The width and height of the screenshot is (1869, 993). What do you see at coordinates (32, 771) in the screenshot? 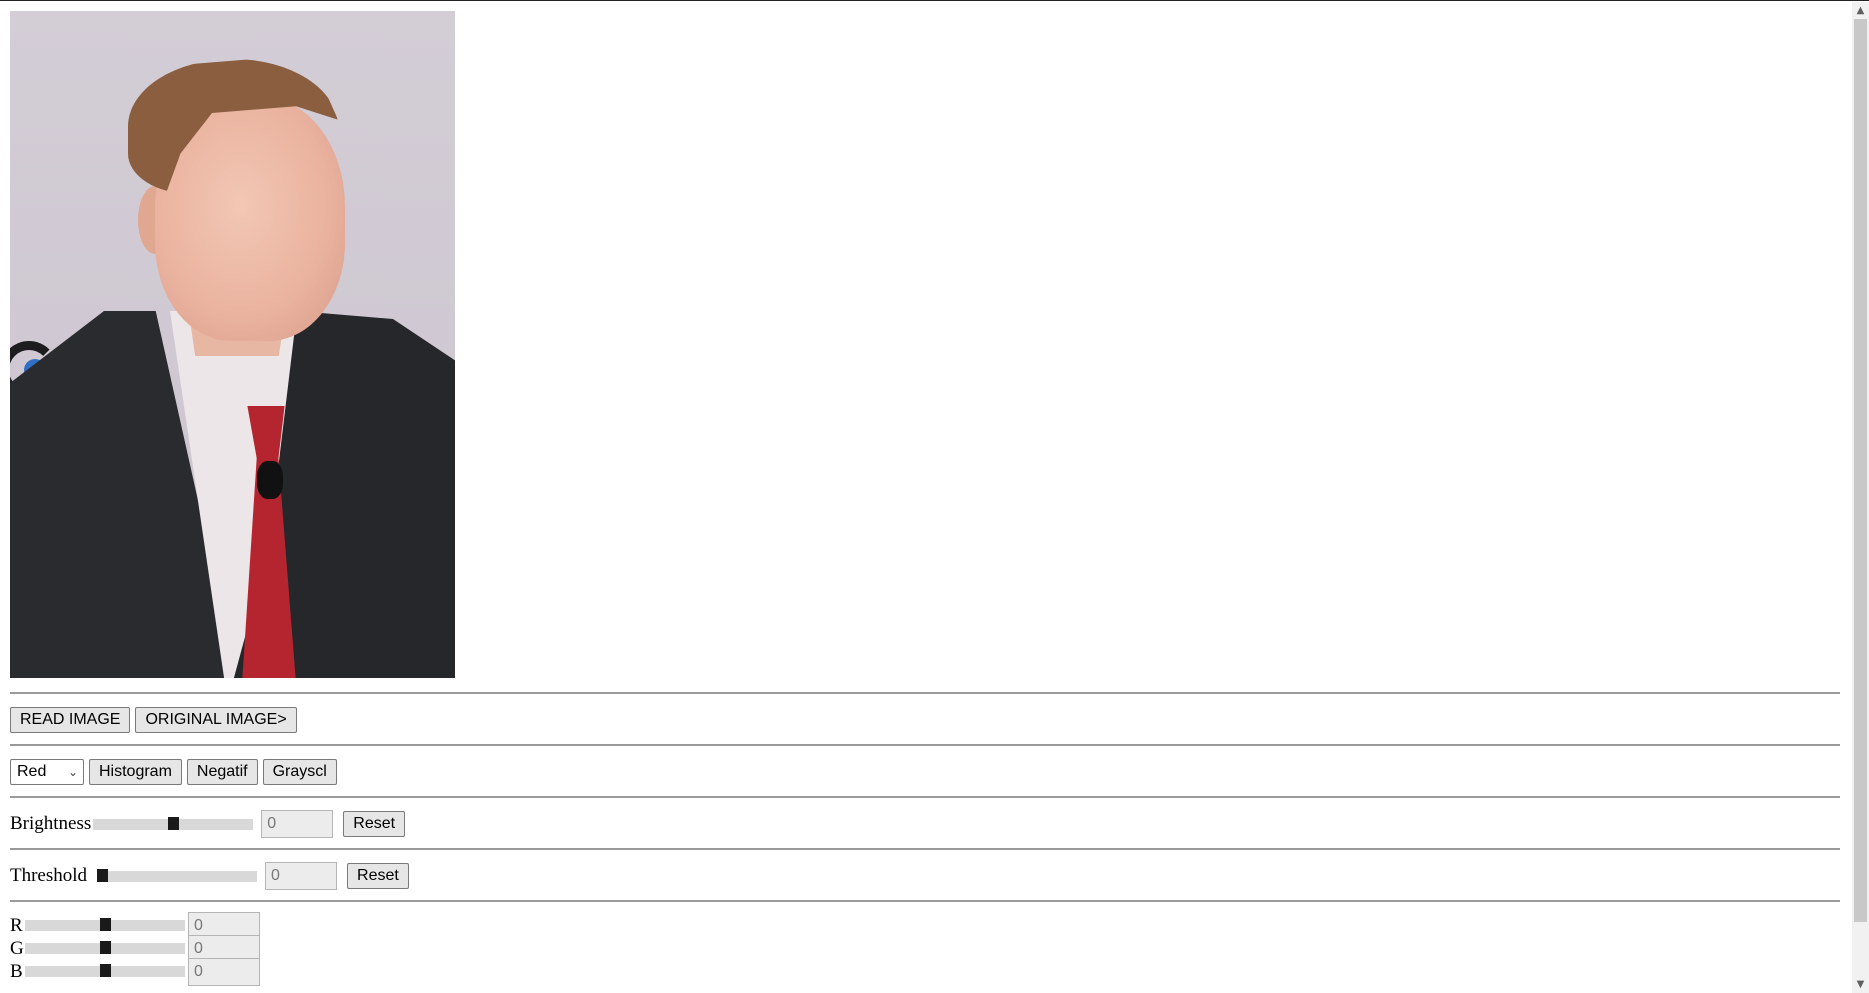
I see `channel-select-value: Red` at bounding box center [32, 771].